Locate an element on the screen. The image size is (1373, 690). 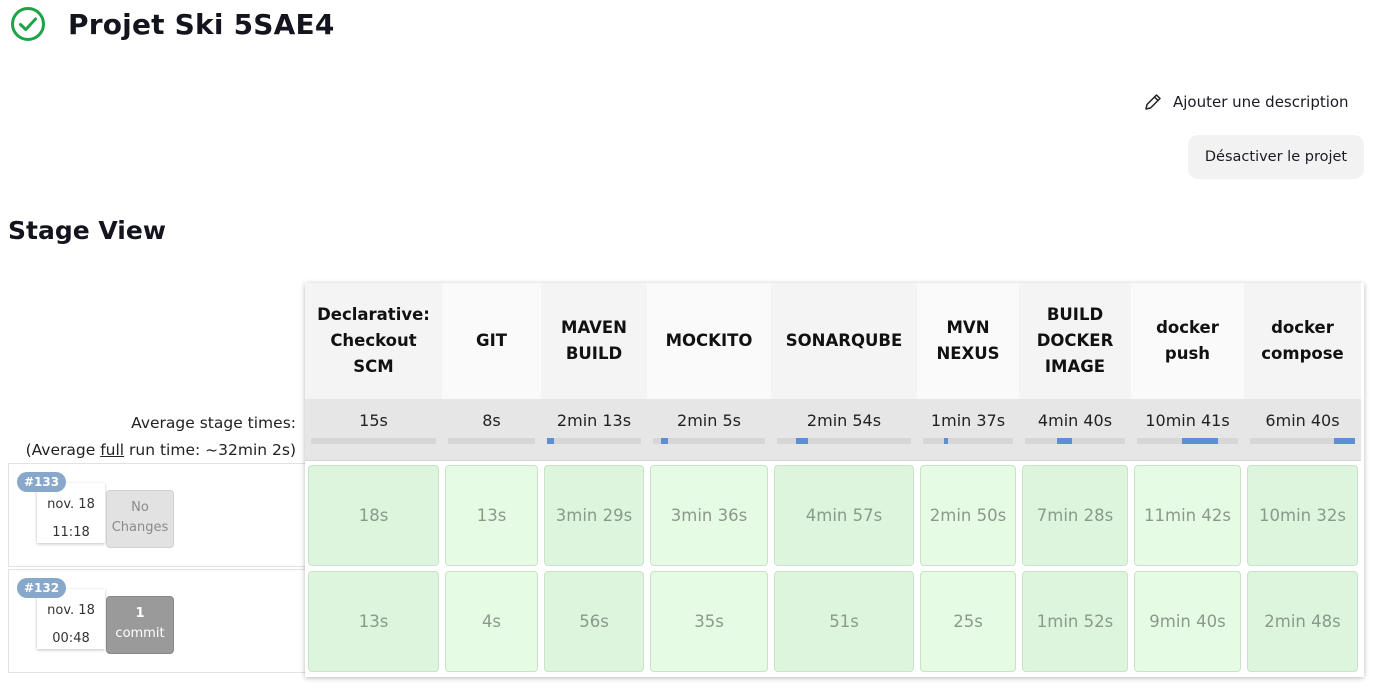
pencil-icon is located at coordinates (1153, 102).